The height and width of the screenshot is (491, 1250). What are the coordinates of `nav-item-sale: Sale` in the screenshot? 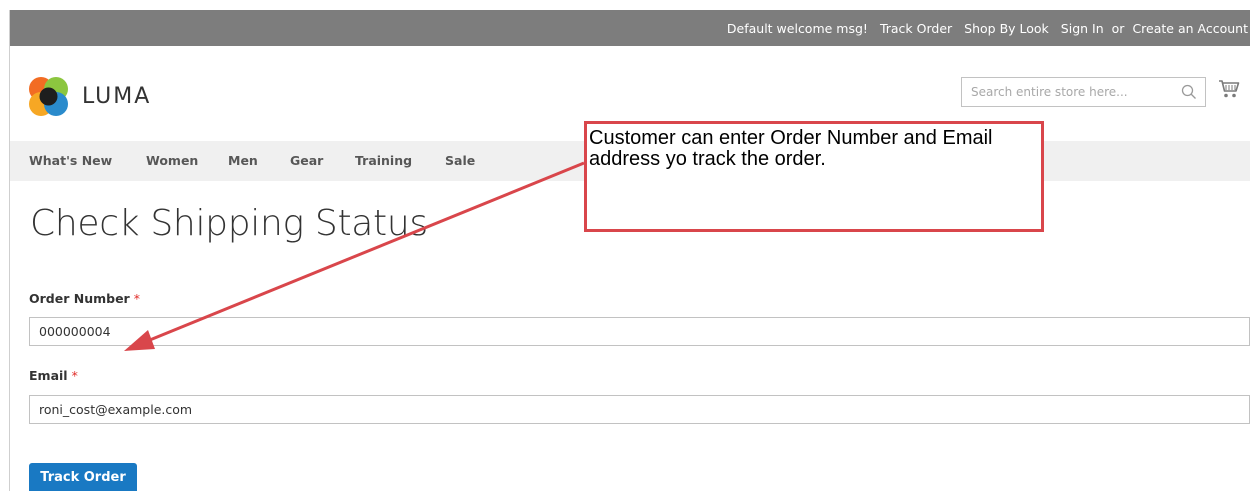 It's located at (460, 160).